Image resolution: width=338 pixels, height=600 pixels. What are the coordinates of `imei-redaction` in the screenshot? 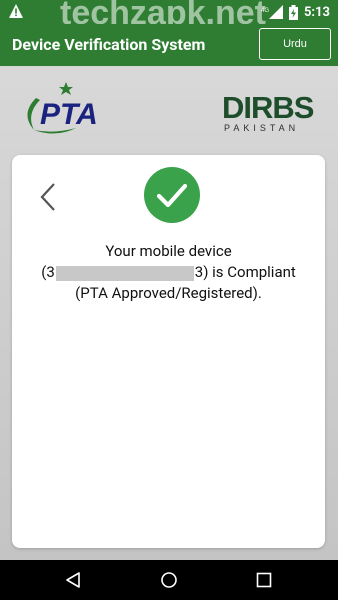 It's located at (124, 273).